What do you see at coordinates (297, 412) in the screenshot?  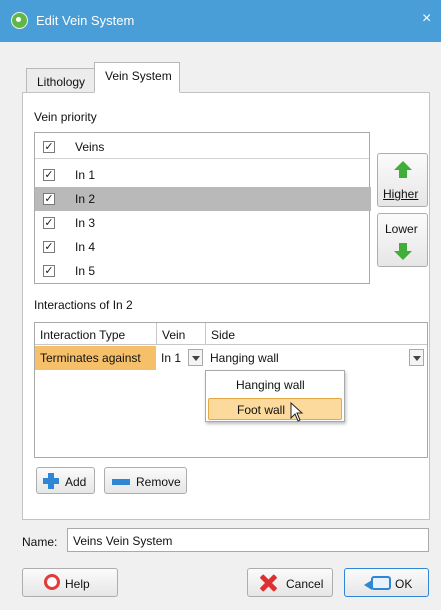 I see `mouse-pointer-icon` at bounding box center [297, 412].